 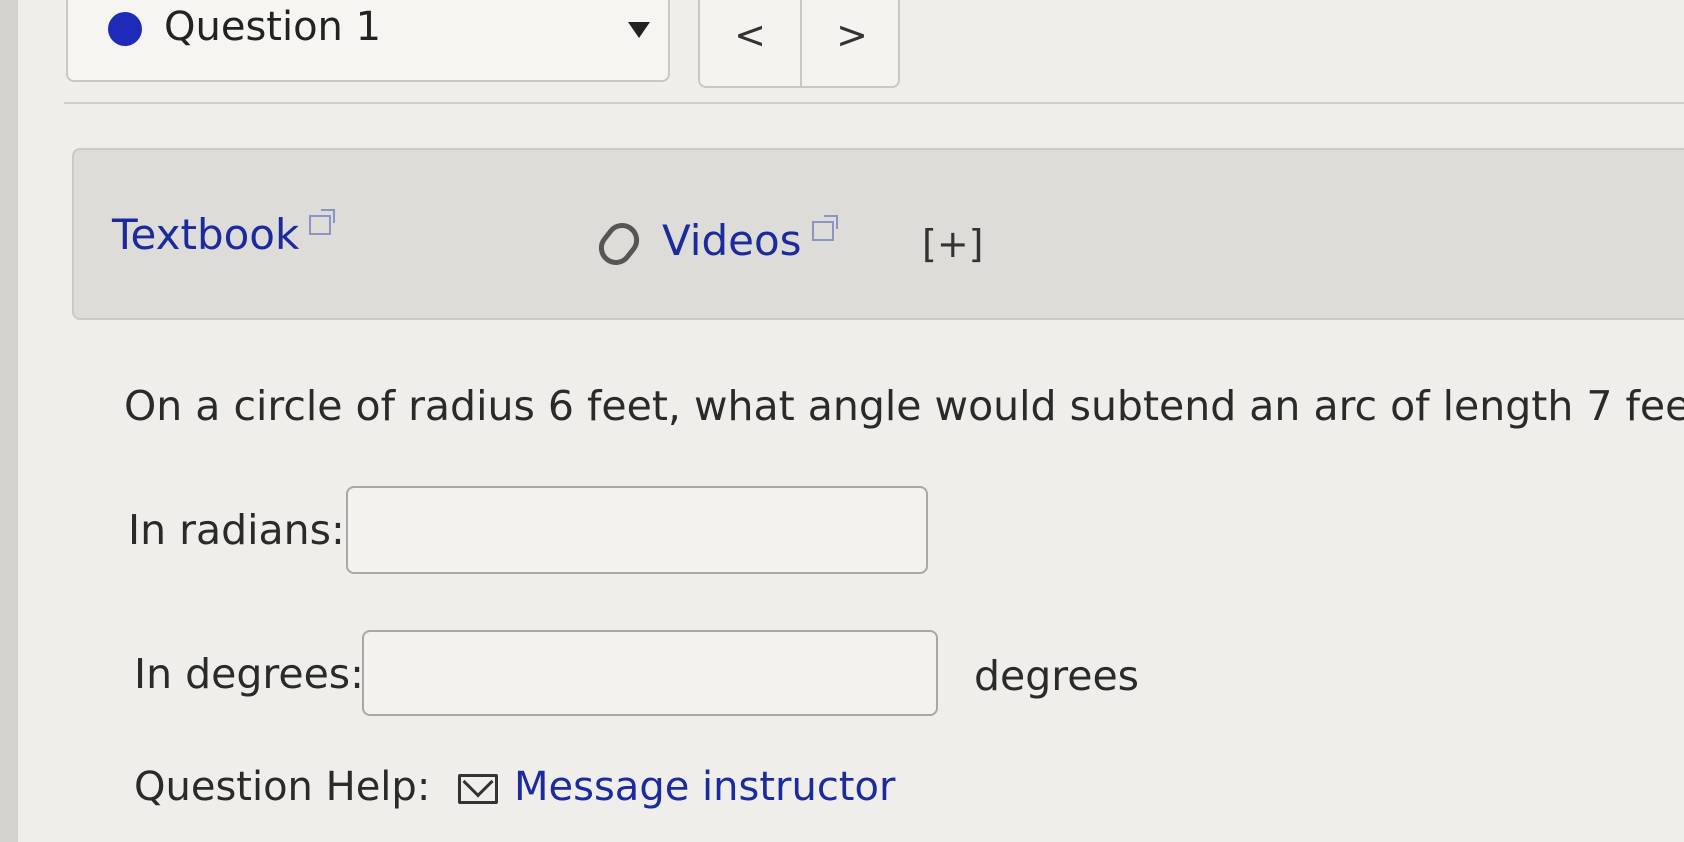 I want to click on degrees-label: In degrees:, so click(x=249, y=674).